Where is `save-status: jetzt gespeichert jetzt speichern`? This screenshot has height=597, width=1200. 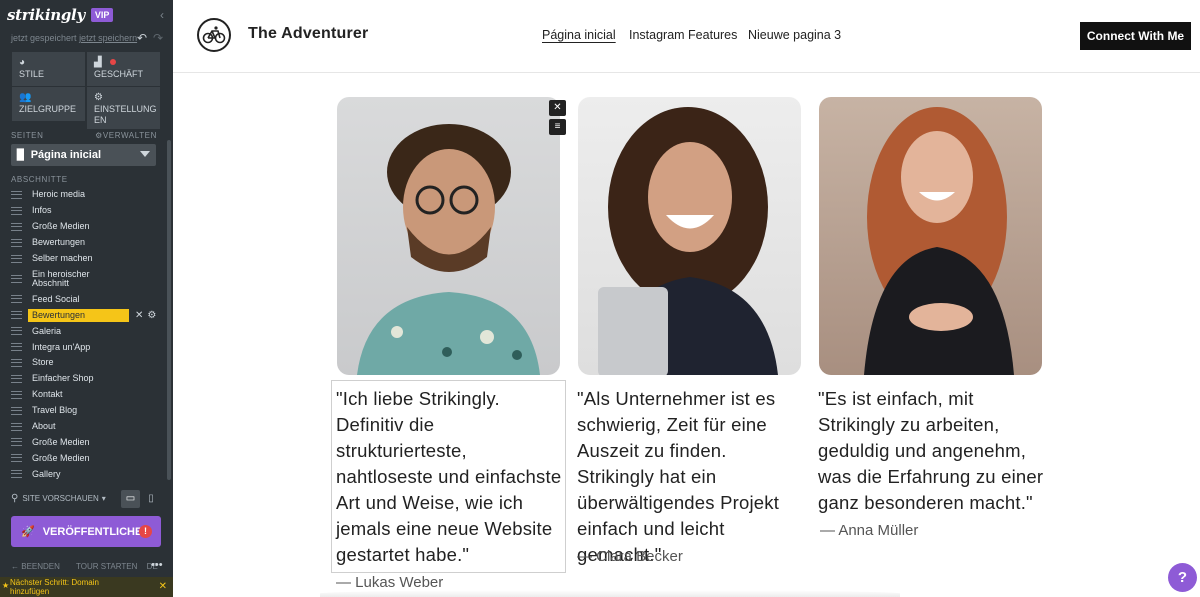 save-status: jetzt gespeichert jetzt speichern is located at coordinates (74, 38).